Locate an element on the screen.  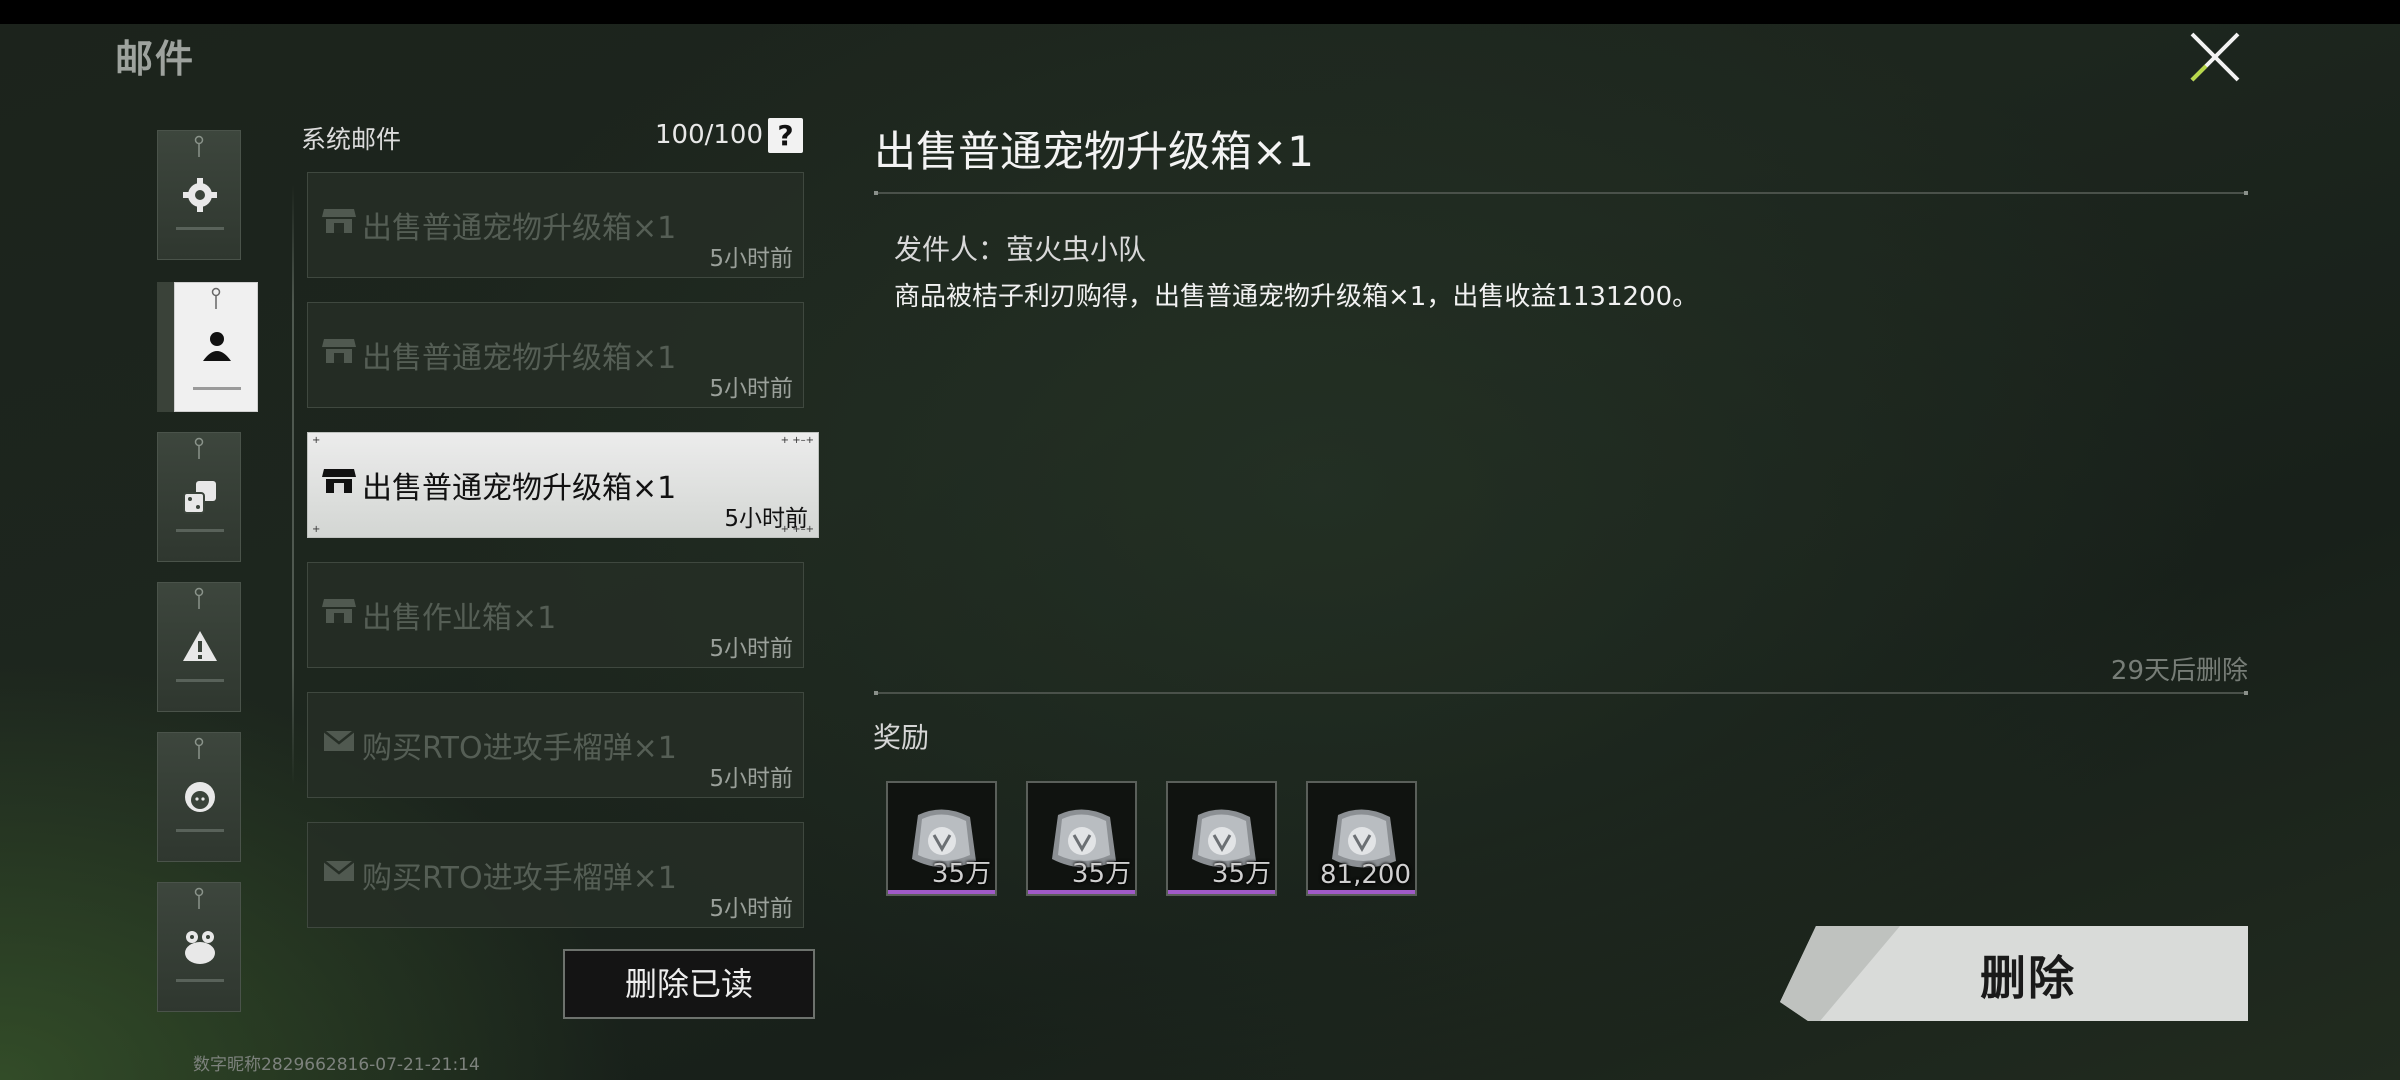
mail-item: 出售作业箱×1 5小时前 is located at coordinates (555, 615).